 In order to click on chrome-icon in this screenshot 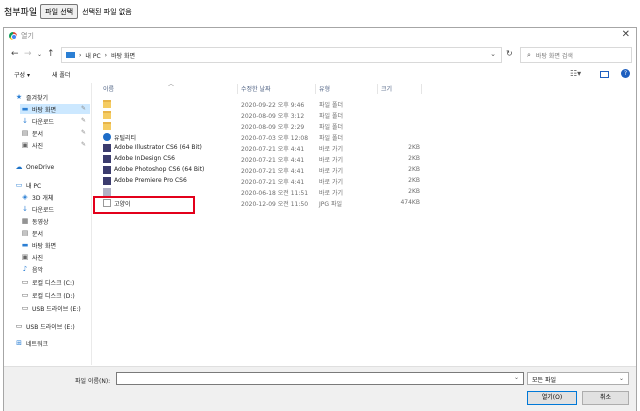, I will do `click(13, 36)`.